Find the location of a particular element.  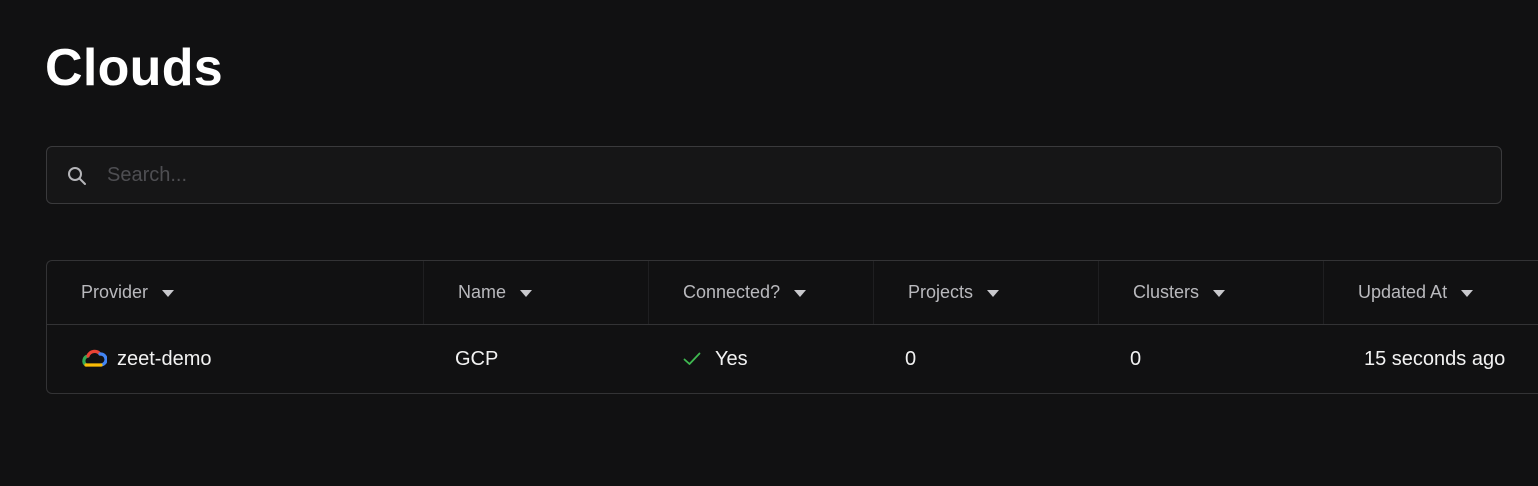

search-input is located at coordinates (797, 175).